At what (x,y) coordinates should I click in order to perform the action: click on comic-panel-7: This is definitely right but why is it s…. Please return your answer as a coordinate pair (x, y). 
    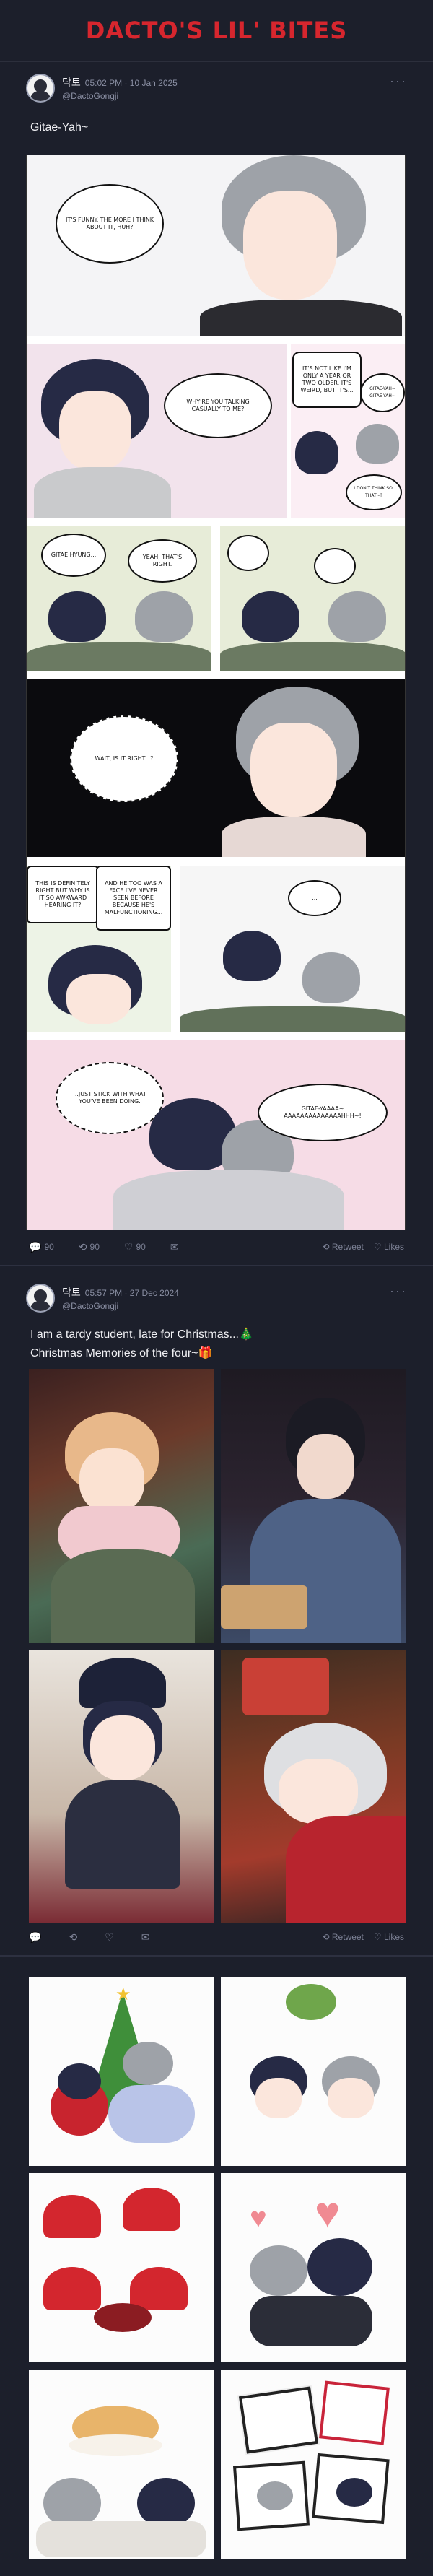
    Looking at the image, I should click on (99, 949).